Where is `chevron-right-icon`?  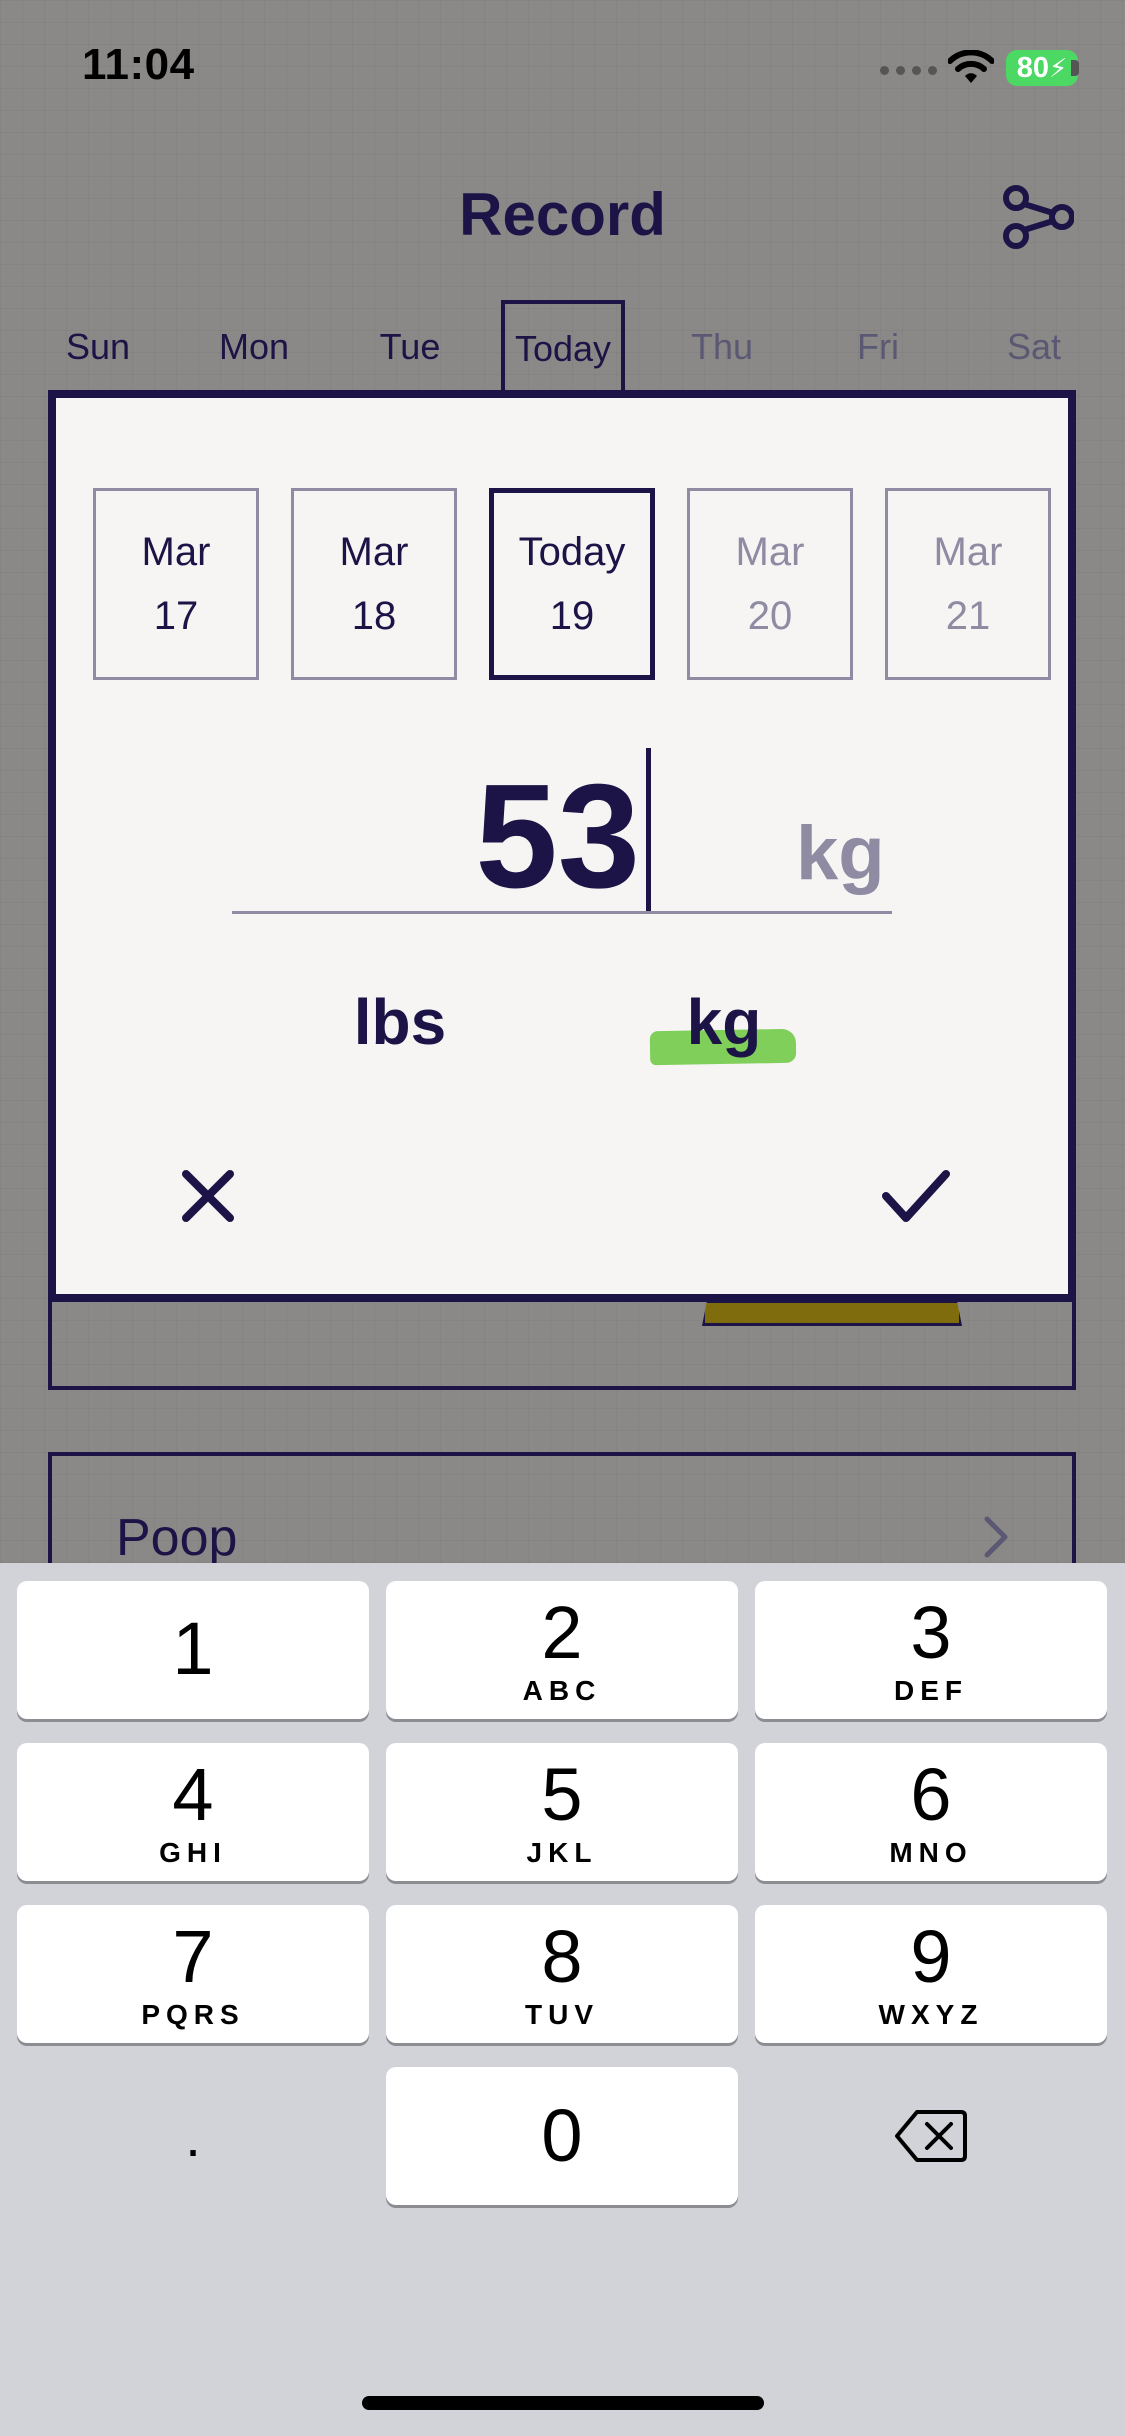
chevron-right-icon is located at coordinates (996, 1537).